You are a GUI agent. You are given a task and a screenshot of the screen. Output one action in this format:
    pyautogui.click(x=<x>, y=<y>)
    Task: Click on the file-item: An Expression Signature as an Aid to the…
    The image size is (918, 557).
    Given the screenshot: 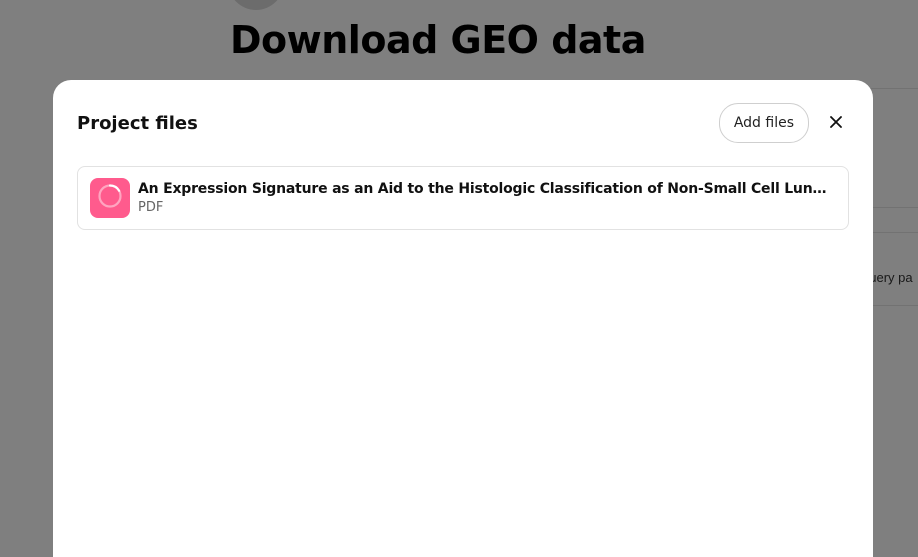 What is the action you would take?
    pyautogui.click(x=463, y=198)
    